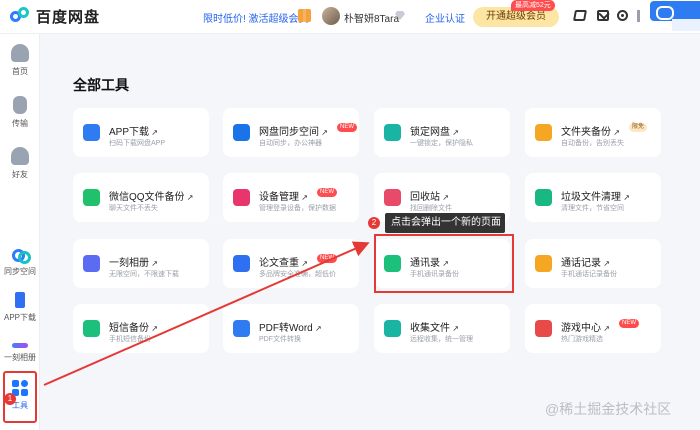 This screenshot has height=430, width=700. What do you see at coordinates (533, 5) in the screenshot?
I see `vip-discount-badge: 最高减52元` at bounding box center [533, 5].